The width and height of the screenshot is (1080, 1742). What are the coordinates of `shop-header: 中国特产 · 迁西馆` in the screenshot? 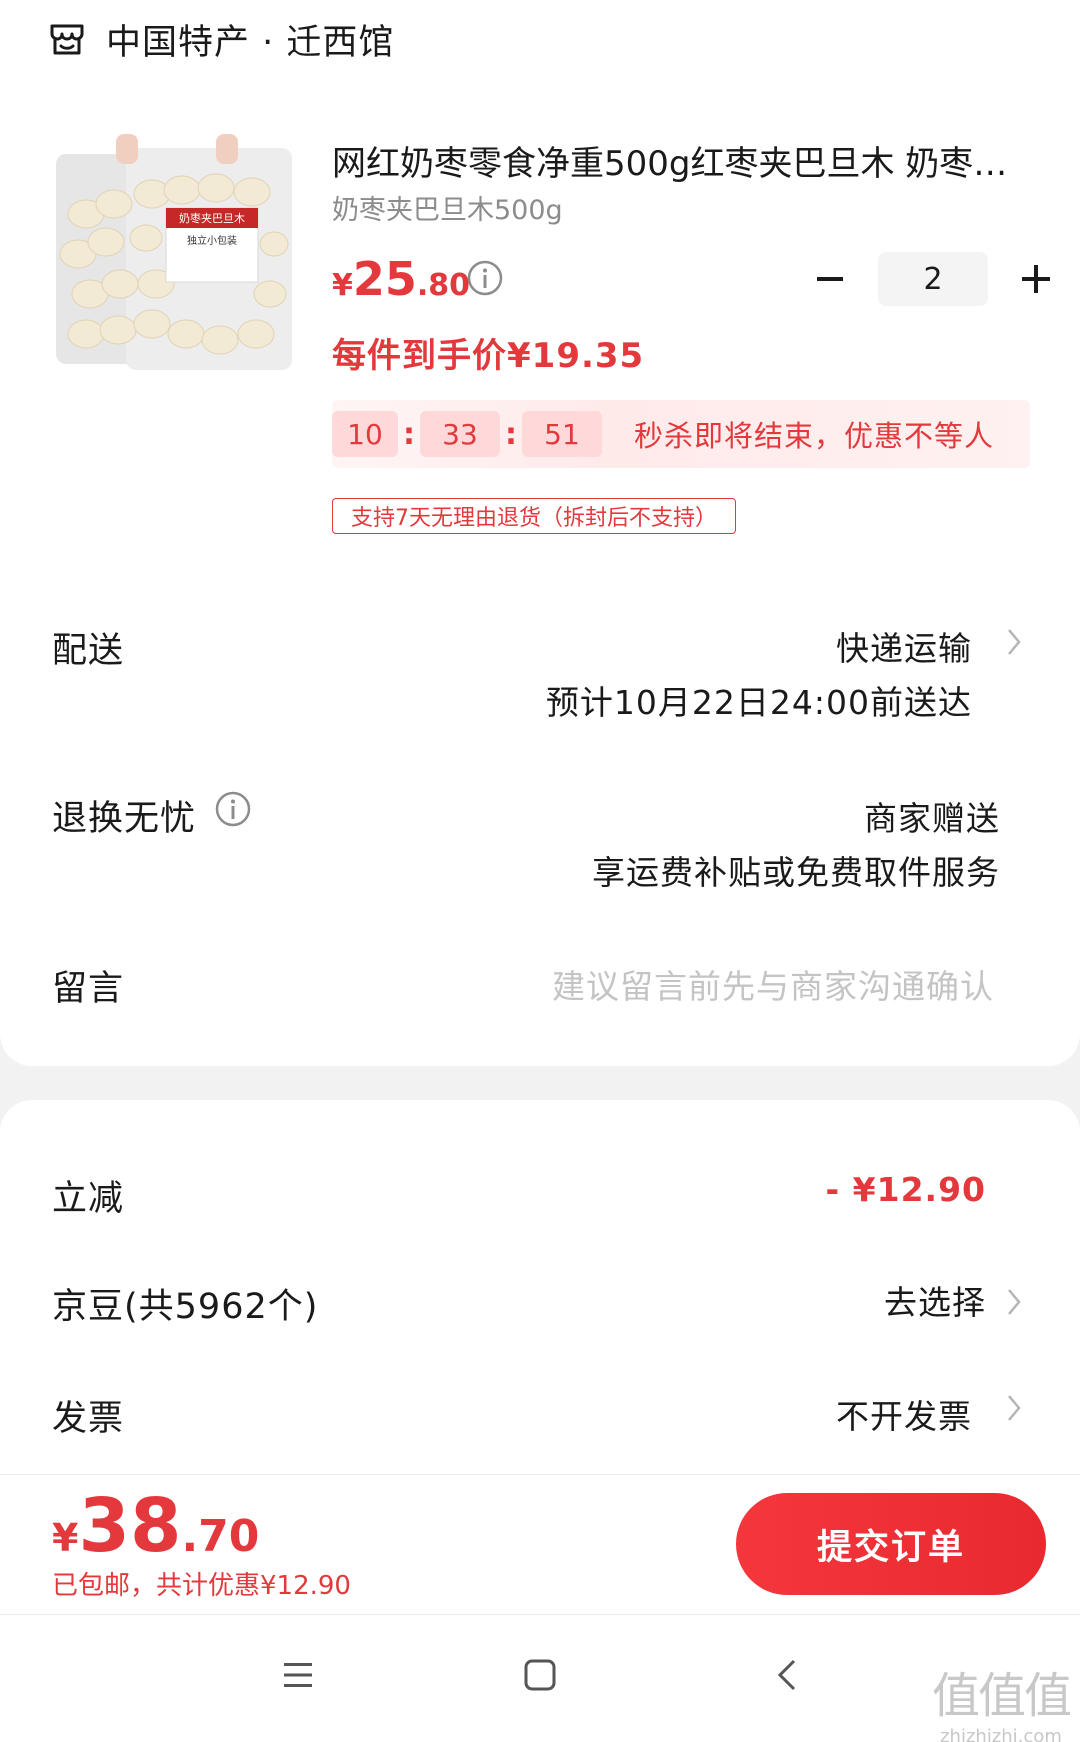 It's located at (221, 39).